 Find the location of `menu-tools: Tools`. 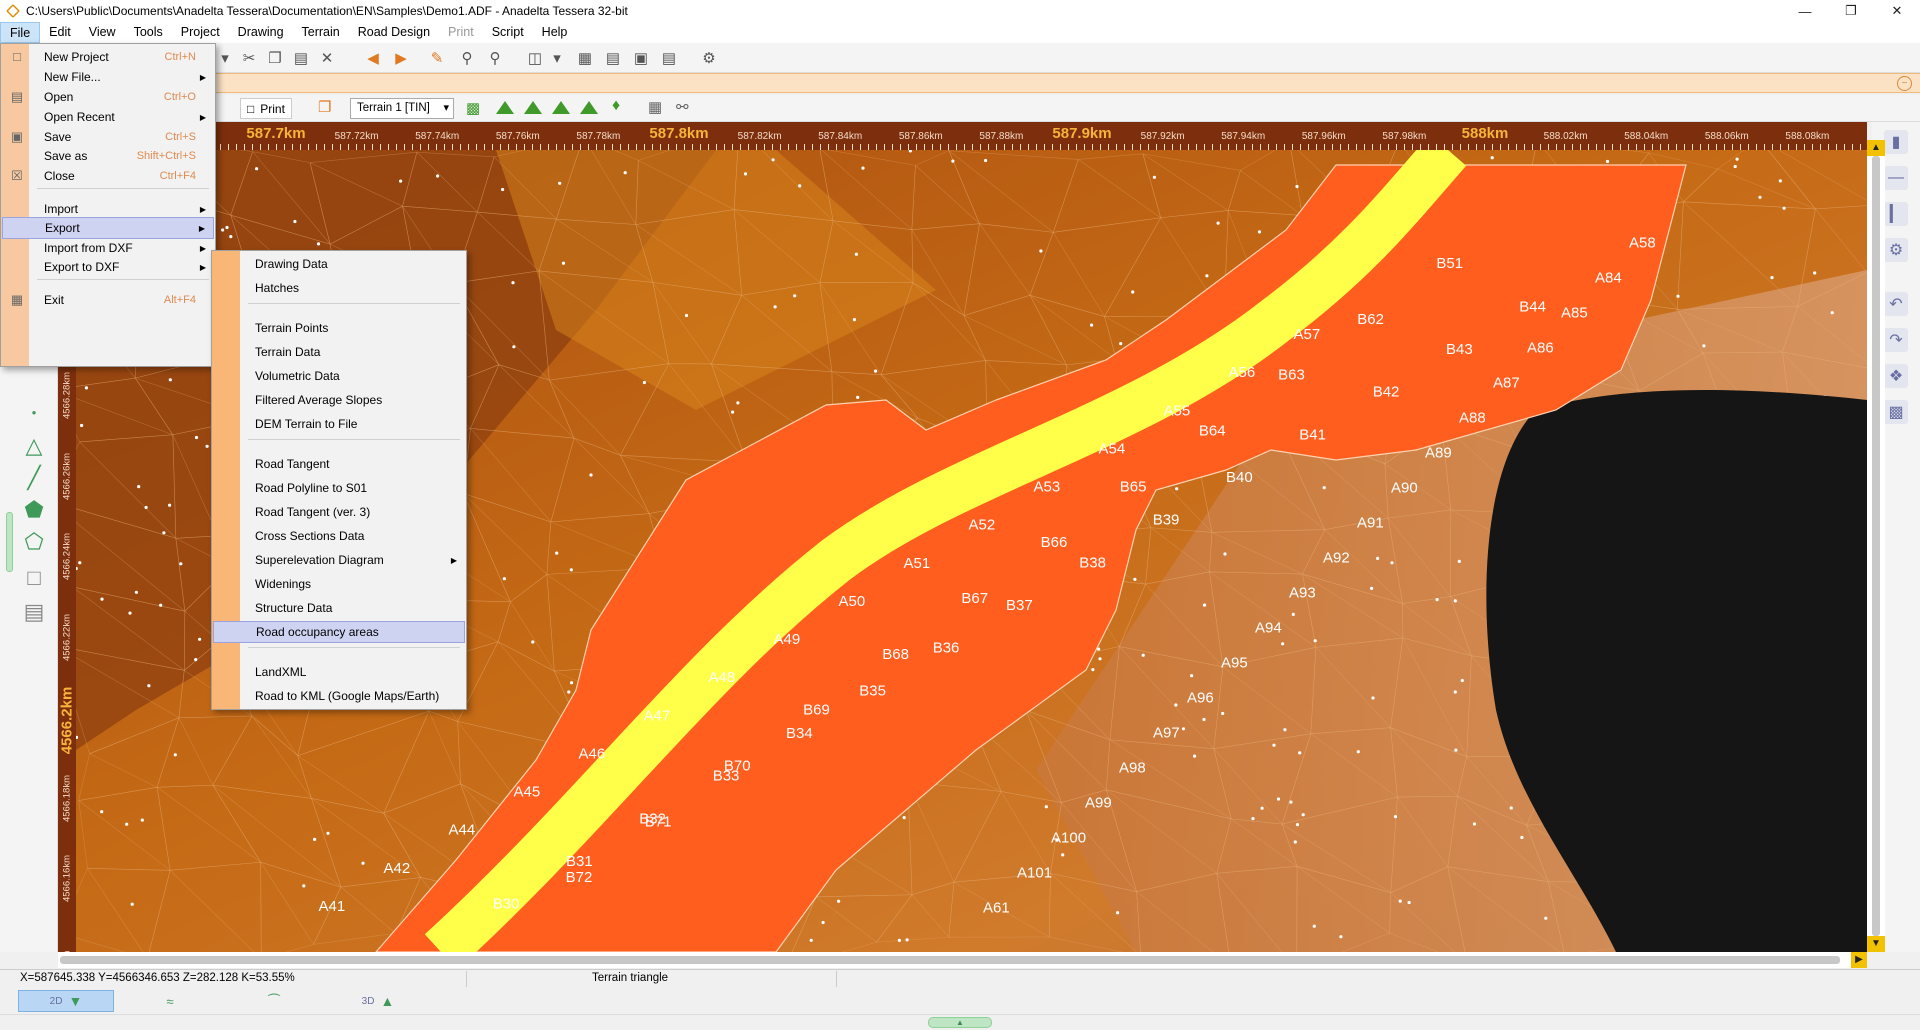

menu-tools: Tools is located at coordinates (148, 32).